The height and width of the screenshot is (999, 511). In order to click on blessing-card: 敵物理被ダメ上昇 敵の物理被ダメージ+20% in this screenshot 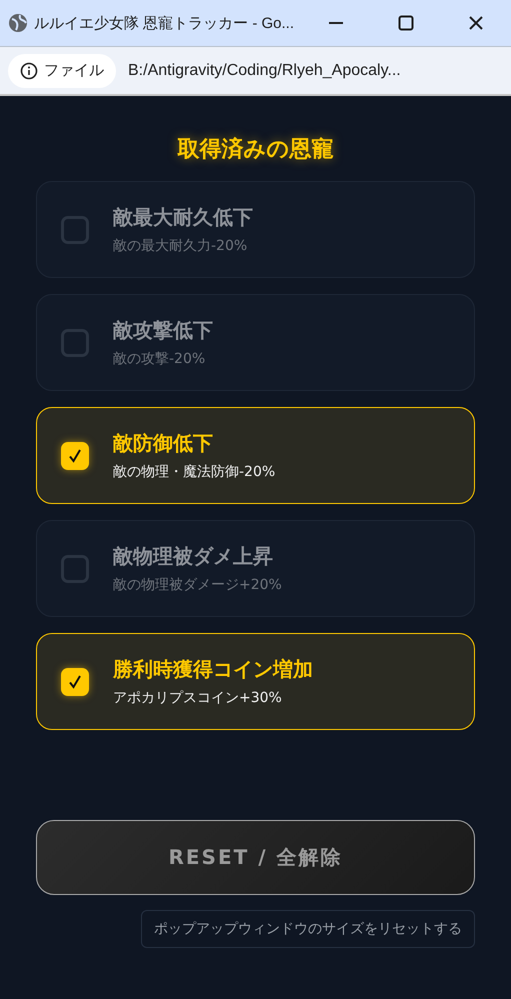, I will do `click(255, 568)`.